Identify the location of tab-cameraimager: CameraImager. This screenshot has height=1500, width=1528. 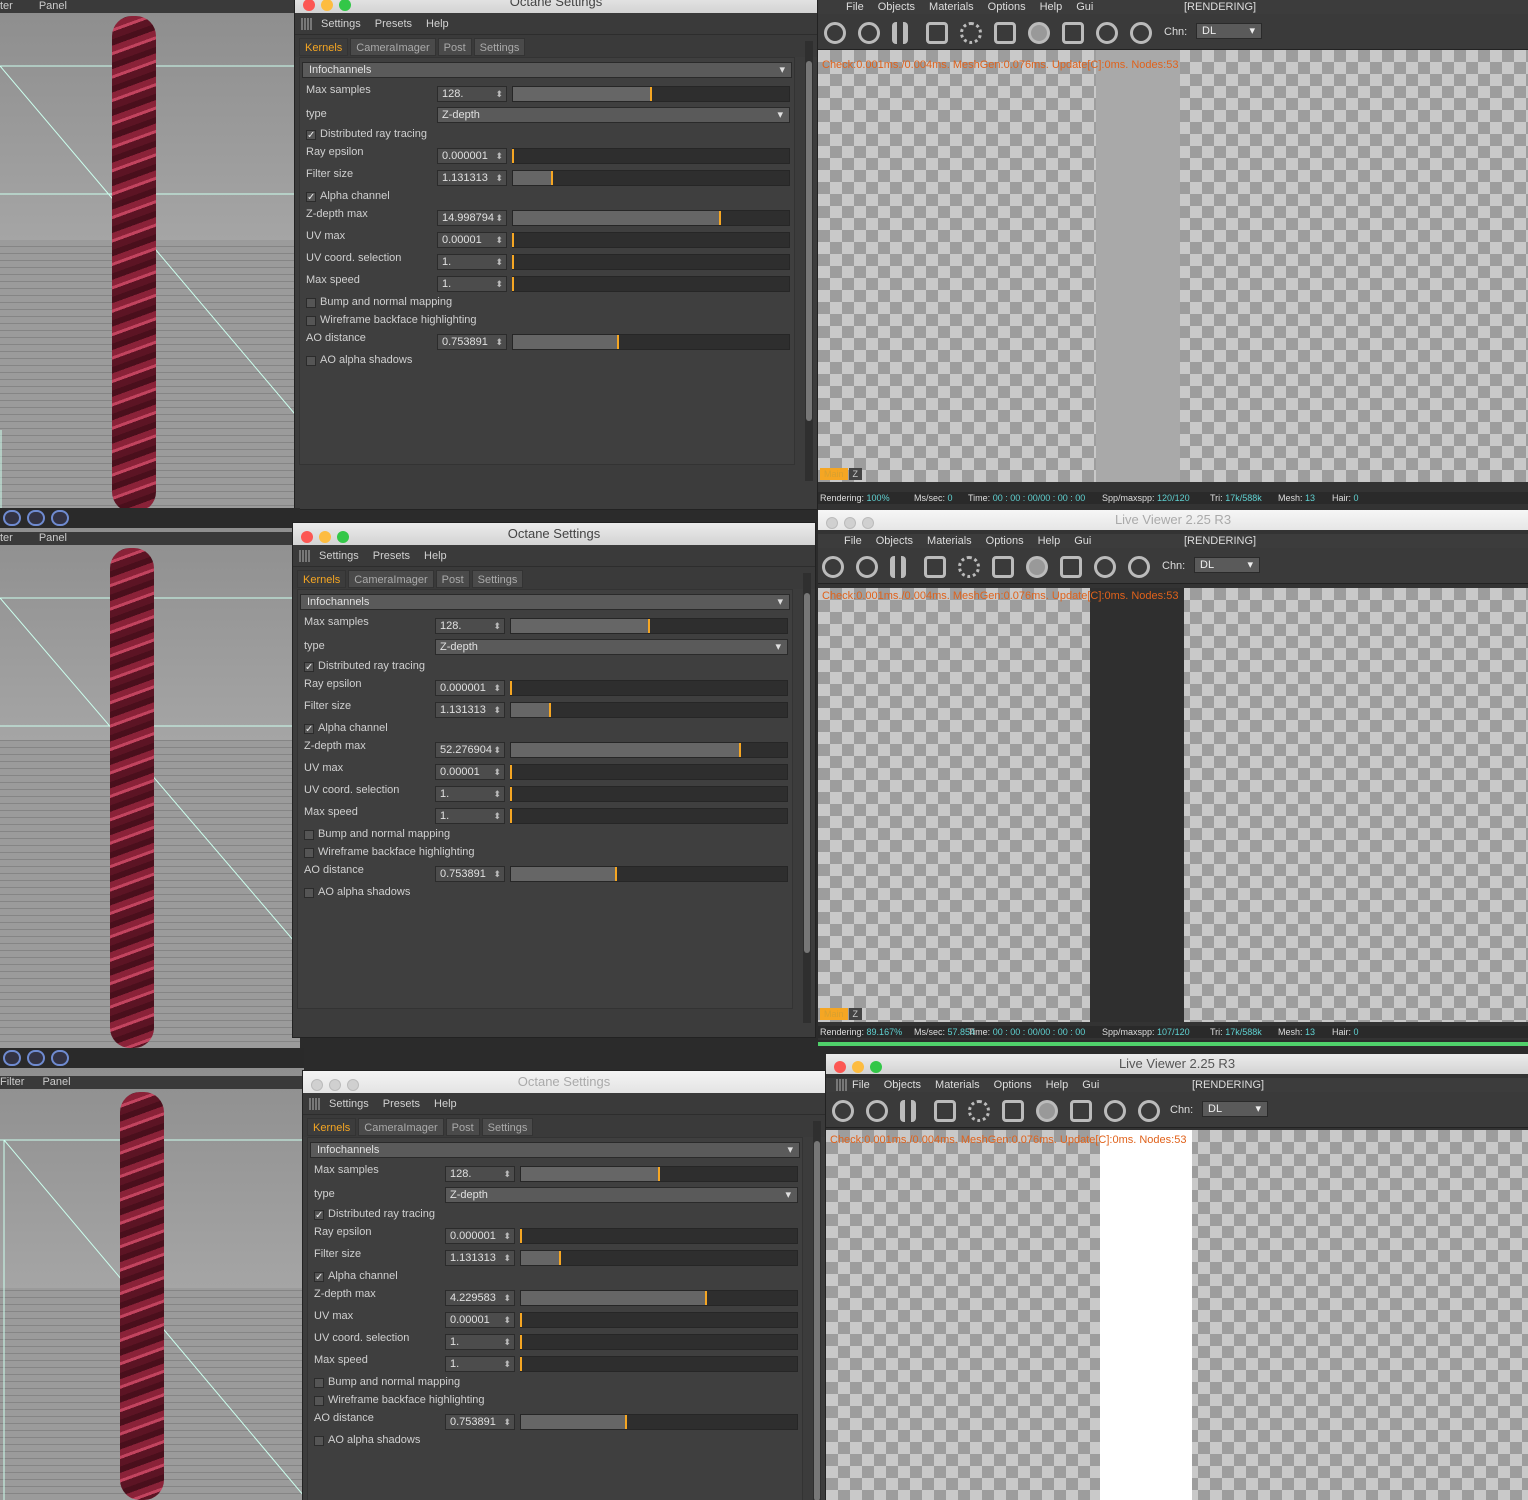
(401, 1127).